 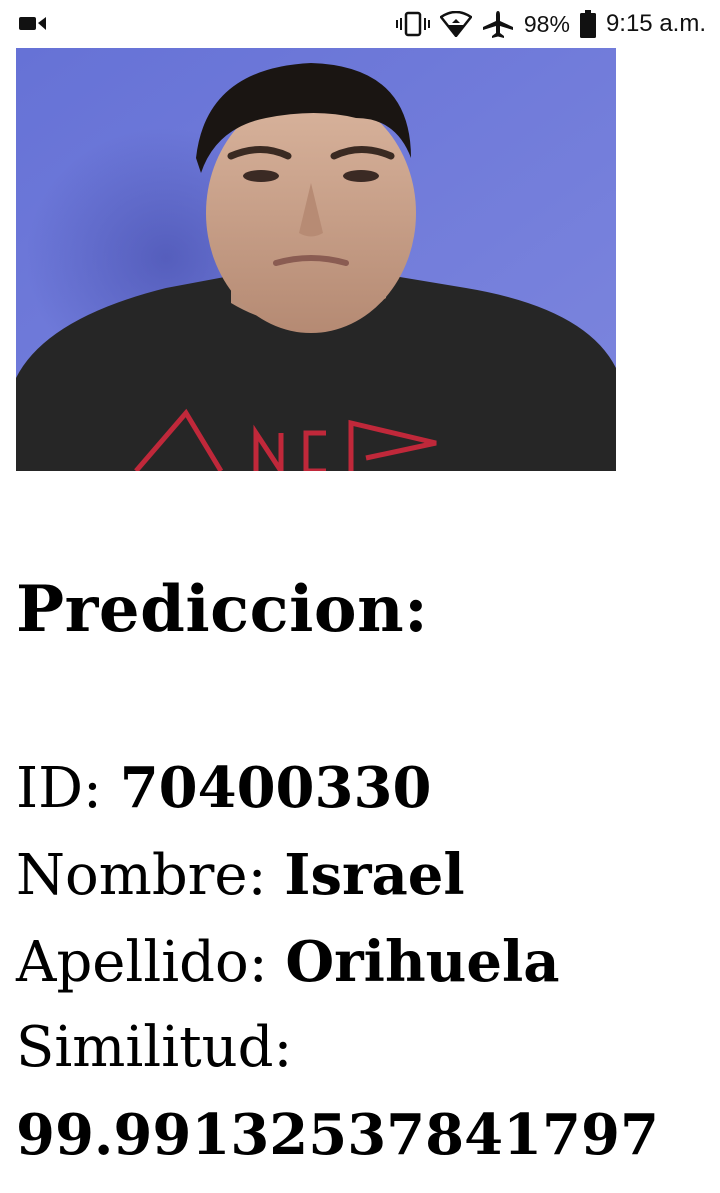 What do you see at coordinates (337, 1135) in the screenshot?
I see `similitud-value: 99.99132537841797` at bounding box center [337, 1135].